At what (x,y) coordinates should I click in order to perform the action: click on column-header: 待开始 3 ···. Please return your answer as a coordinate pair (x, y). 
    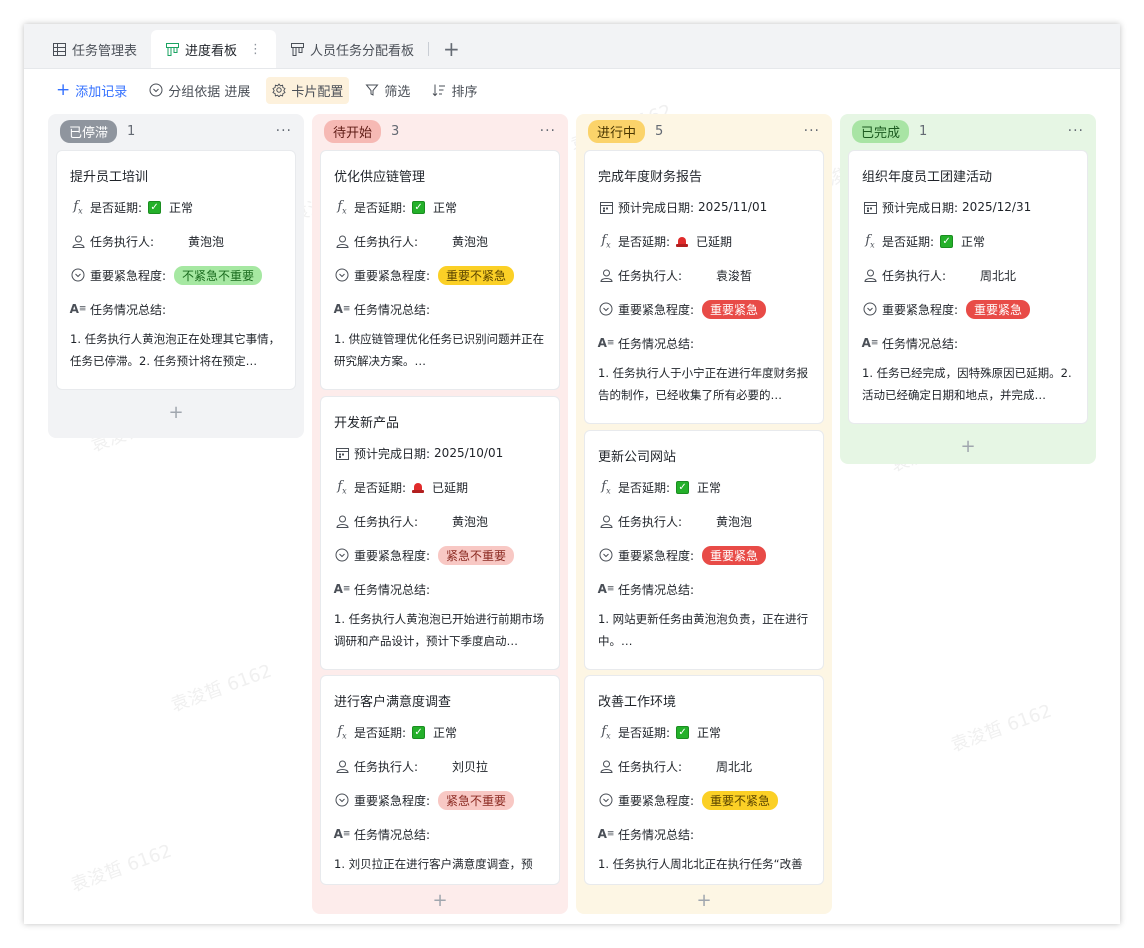
    Looking at the image, I should click on (440, 131).